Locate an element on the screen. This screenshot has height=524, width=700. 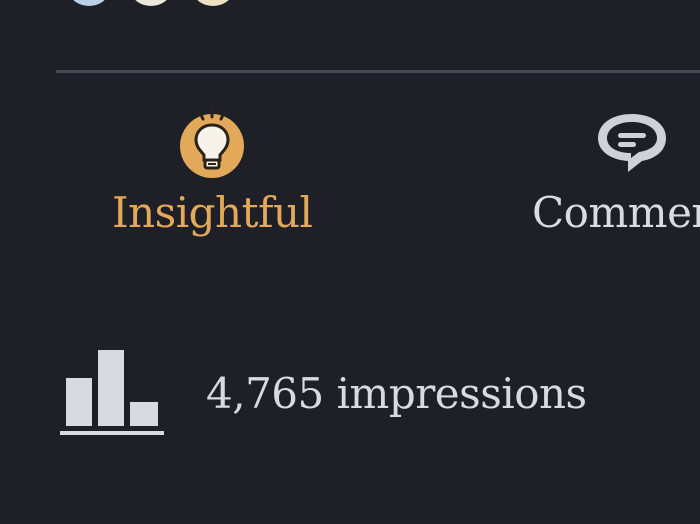
celebrate-reaction-icon is located at coordinates (151, 4).